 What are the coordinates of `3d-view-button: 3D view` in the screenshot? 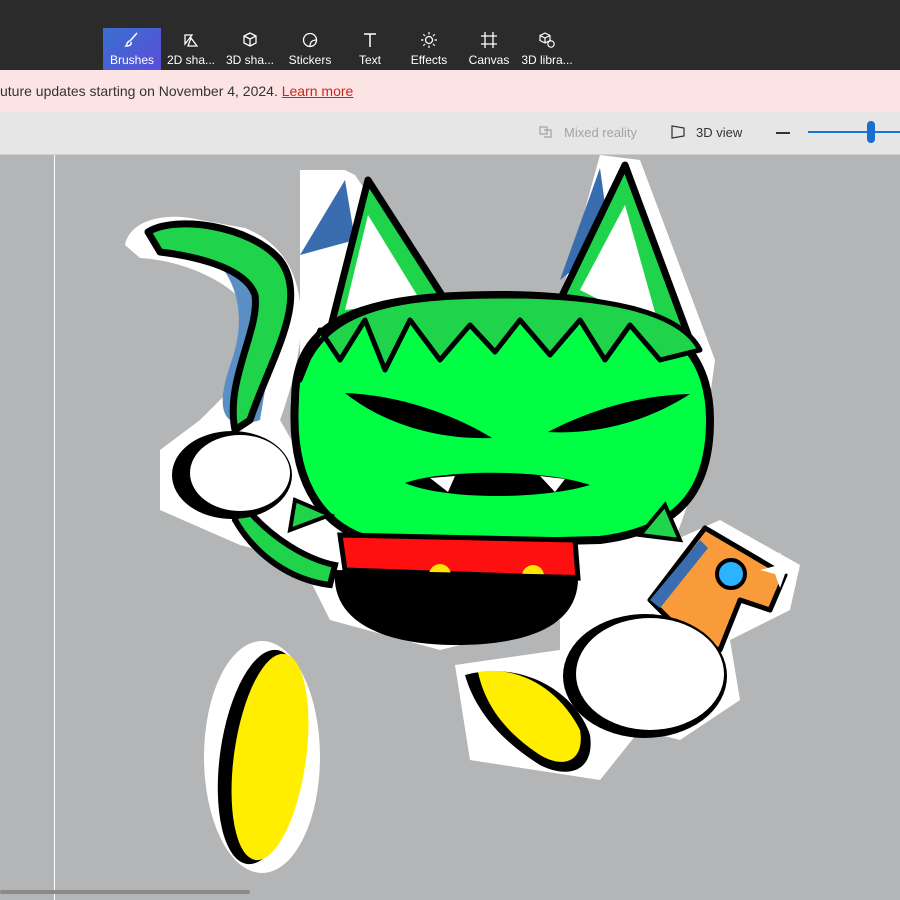 It's located at (706, 132).